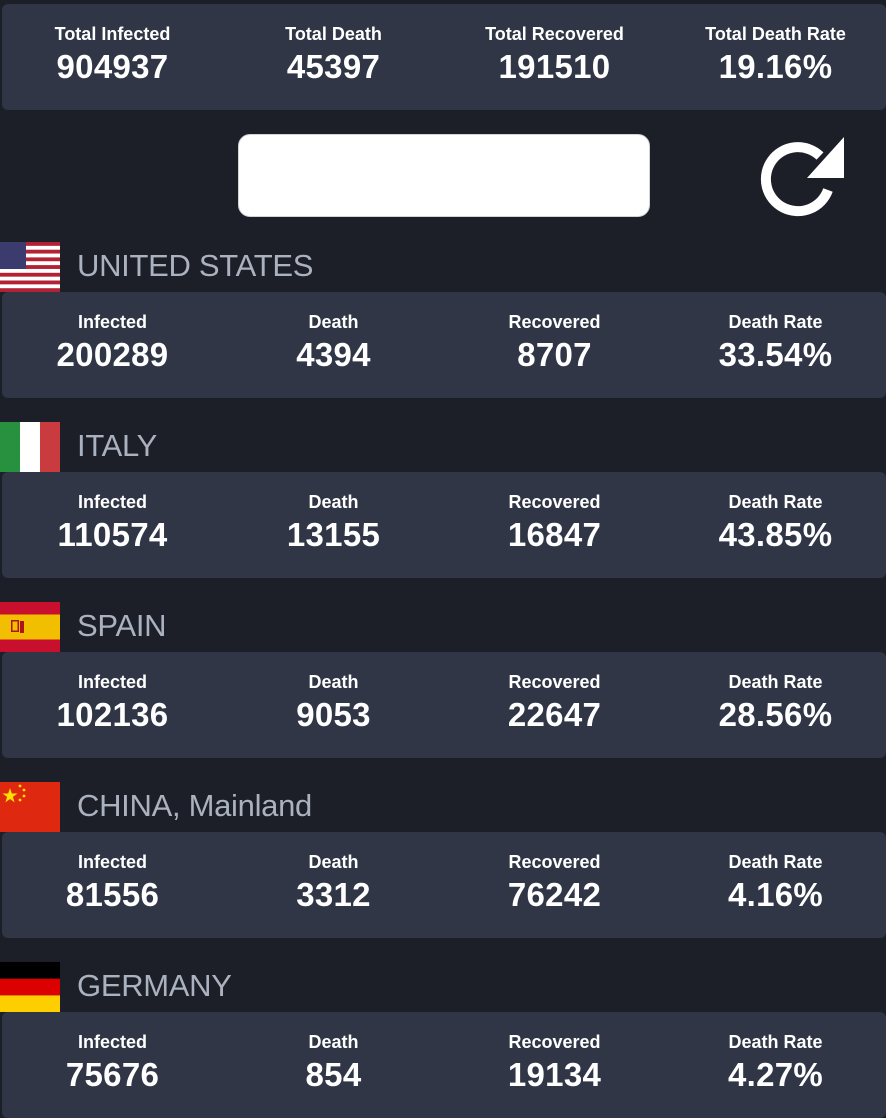  I want to click on stat-value: 13155, so click(333, 534).